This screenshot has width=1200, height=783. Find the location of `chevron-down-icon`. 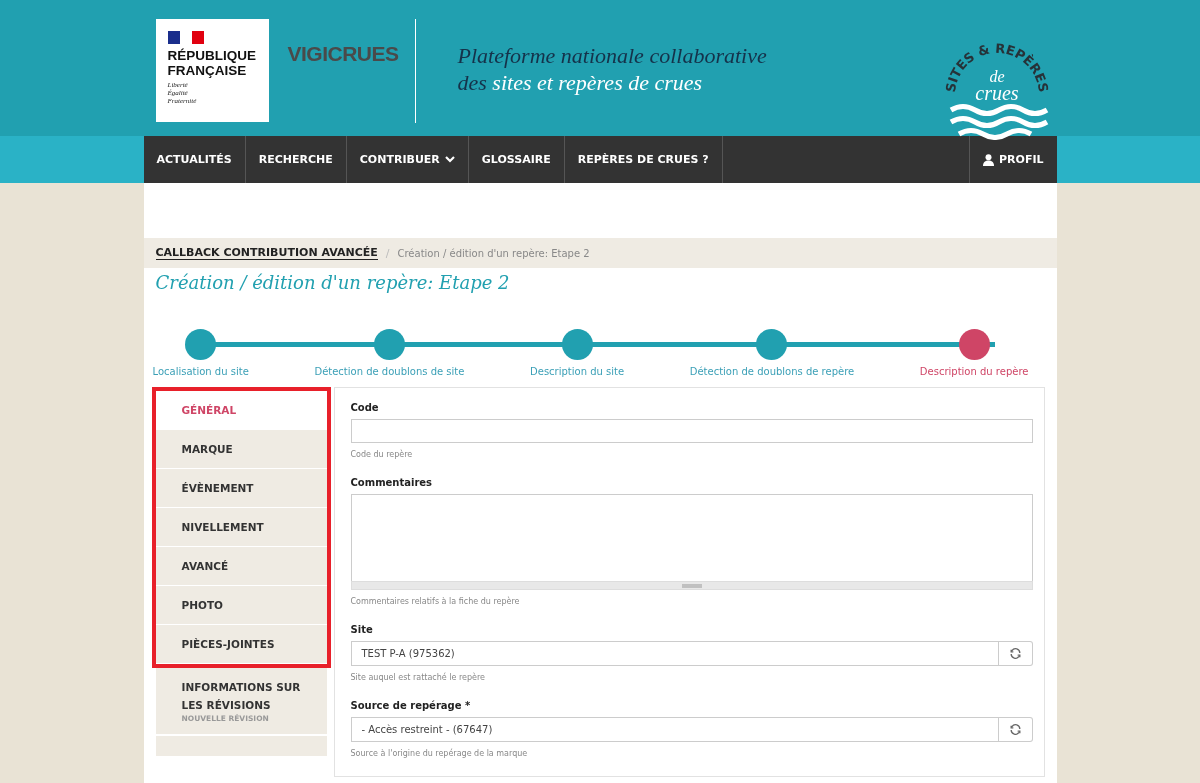

chevron-down-icon is located at coordinates (449, 159).